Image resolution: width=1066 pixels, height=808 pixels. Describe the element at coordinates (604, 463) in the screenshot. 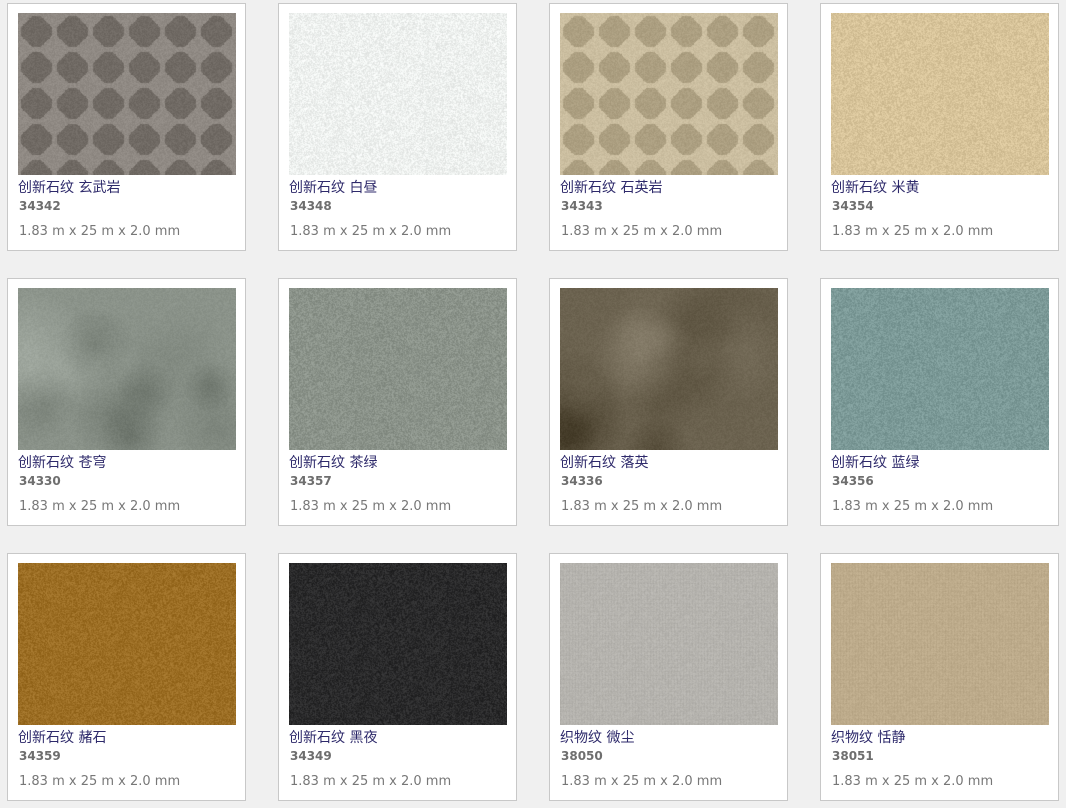

I see `product-name: 创新石纹 落英` at that location.